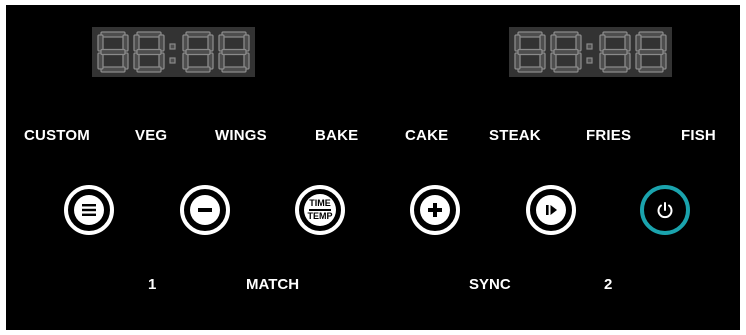 This screenshot has width=746, height=335. I want to click on sync-button: SYNC, so click(490, 284).